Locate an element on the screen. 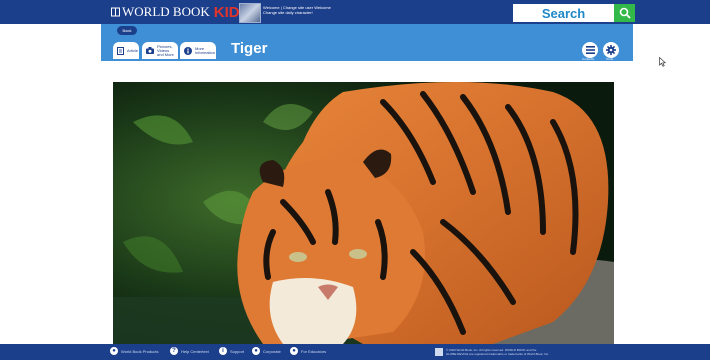 The image size is (710, 360). tab-article: Article is located at coordinates (126, 50).